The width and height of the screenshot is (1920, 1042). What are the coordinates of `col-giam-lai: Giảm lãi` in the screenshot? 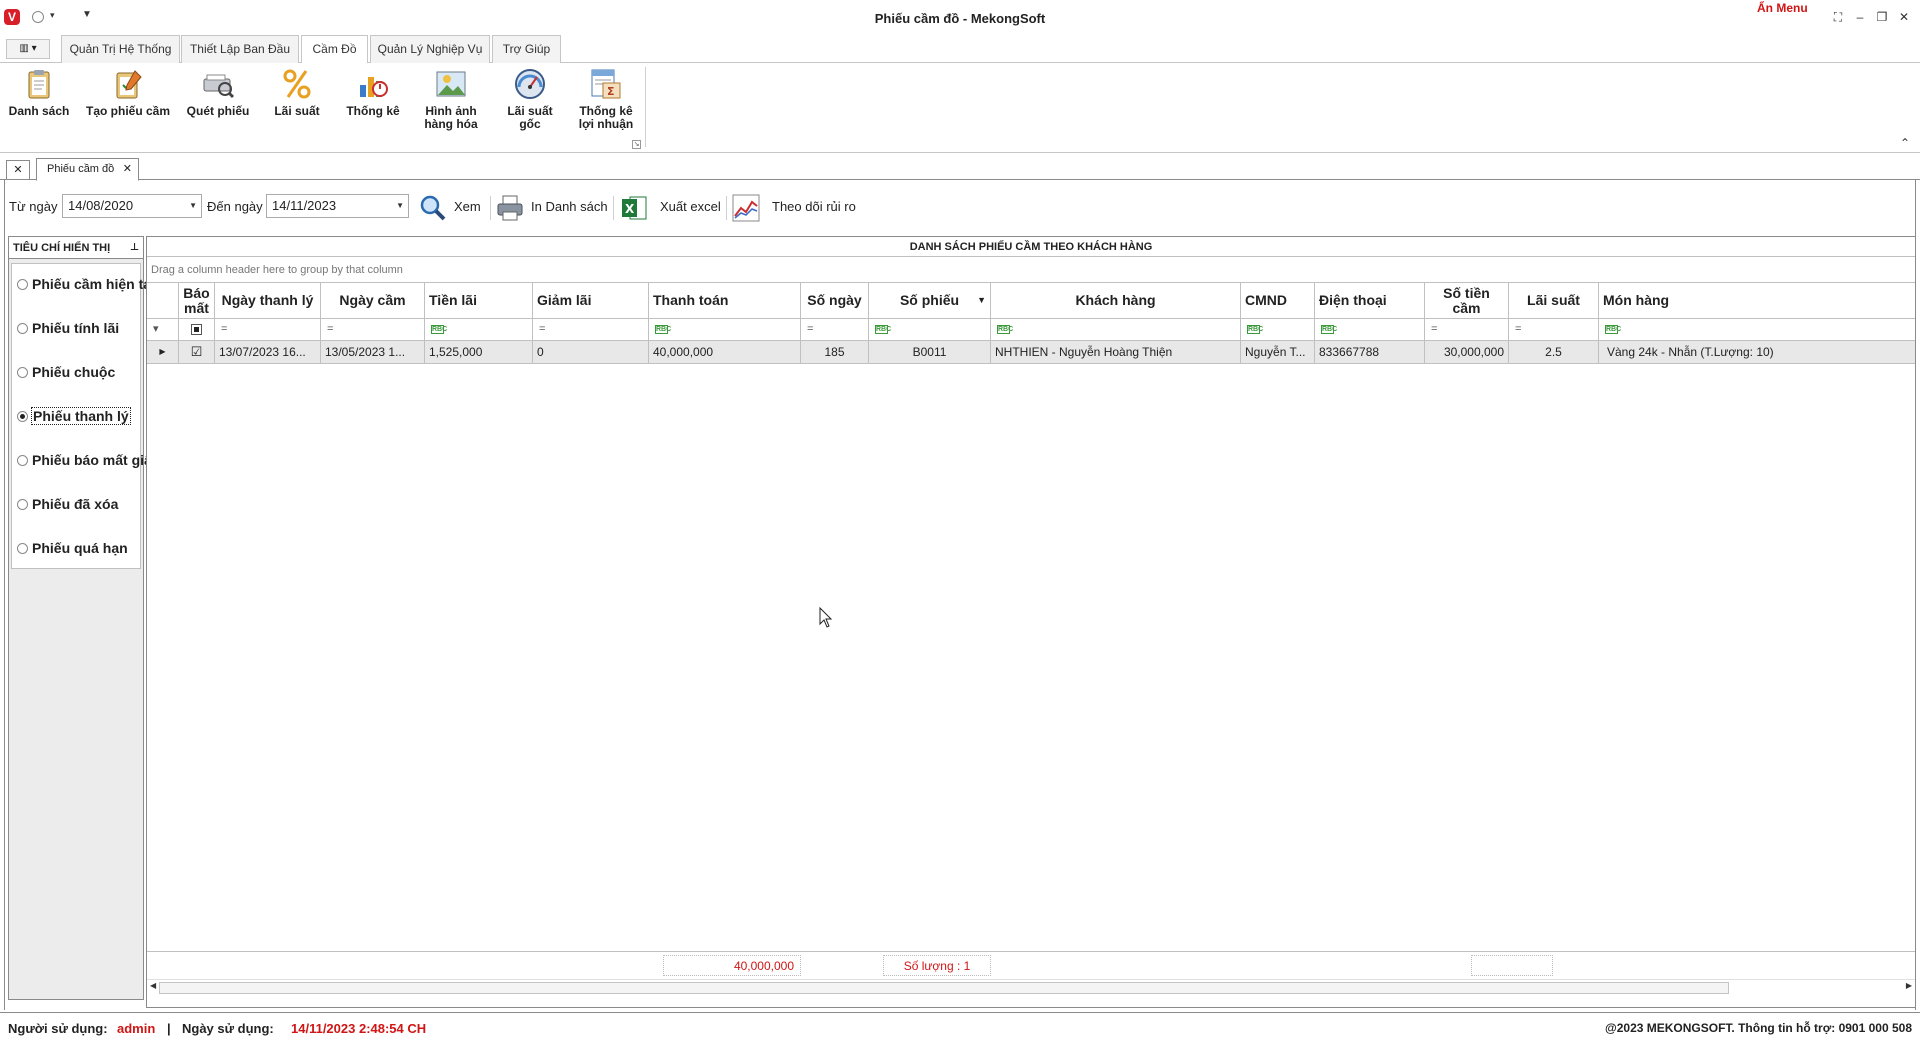 It's located at (591, 300).